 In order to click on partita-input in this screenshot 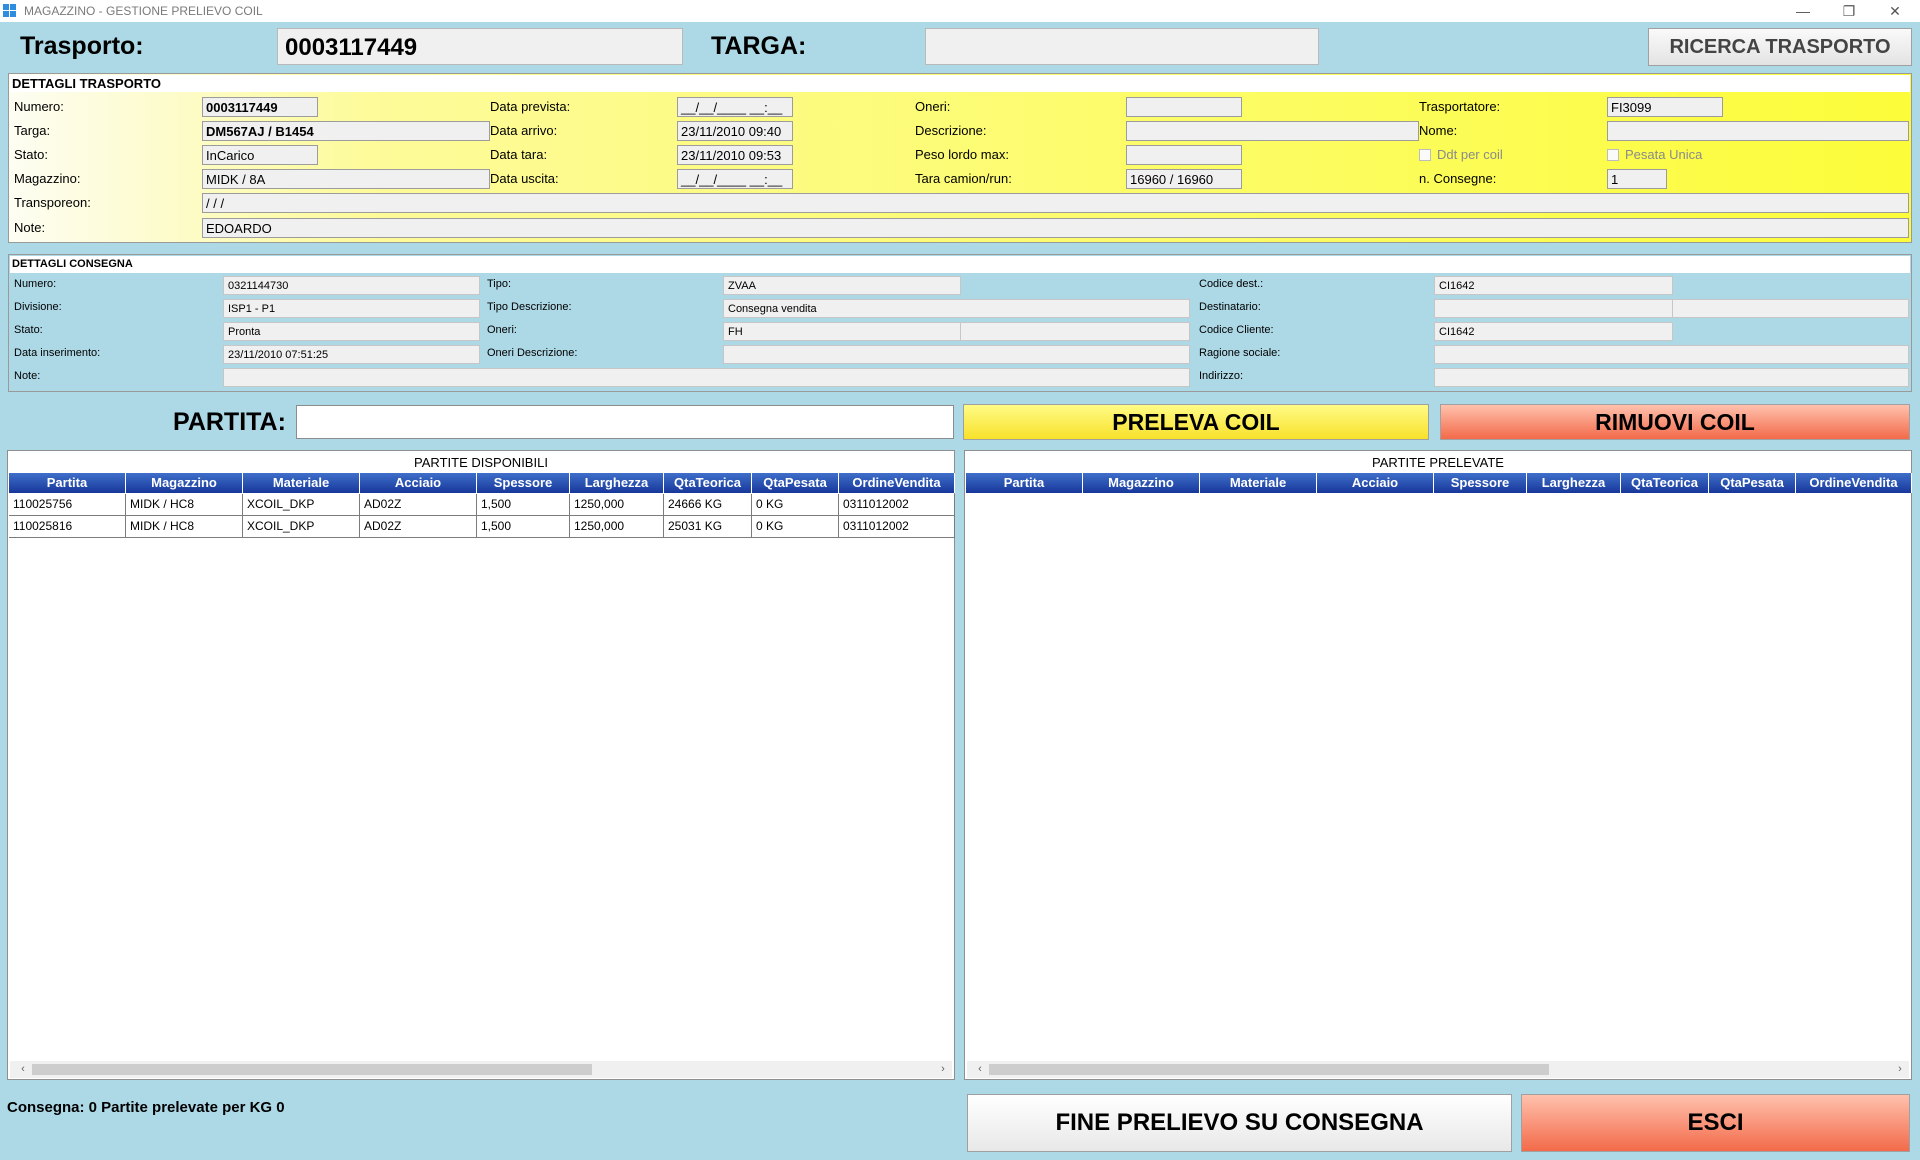, I will do `click(625, 422)`.